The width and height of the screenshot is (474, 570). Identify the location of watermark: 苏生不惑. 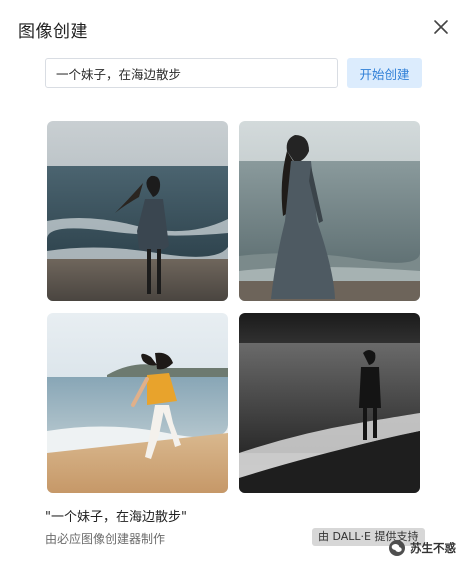
(422, 548).